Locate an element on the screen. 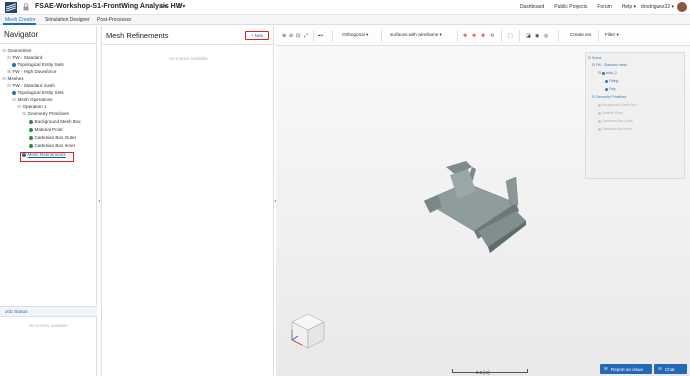 The height and width of the screenshot is (376, 690). zoom-out-icon: ⊖ is located at coordinates (291, 36).